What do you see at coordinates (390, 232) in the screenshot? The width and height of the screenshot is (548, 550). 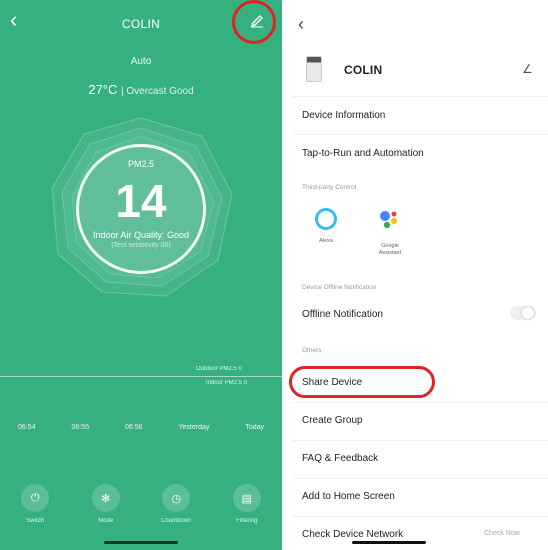 I see `google-assistant-tile: Google Assistant` at bounding box center [390, 232].